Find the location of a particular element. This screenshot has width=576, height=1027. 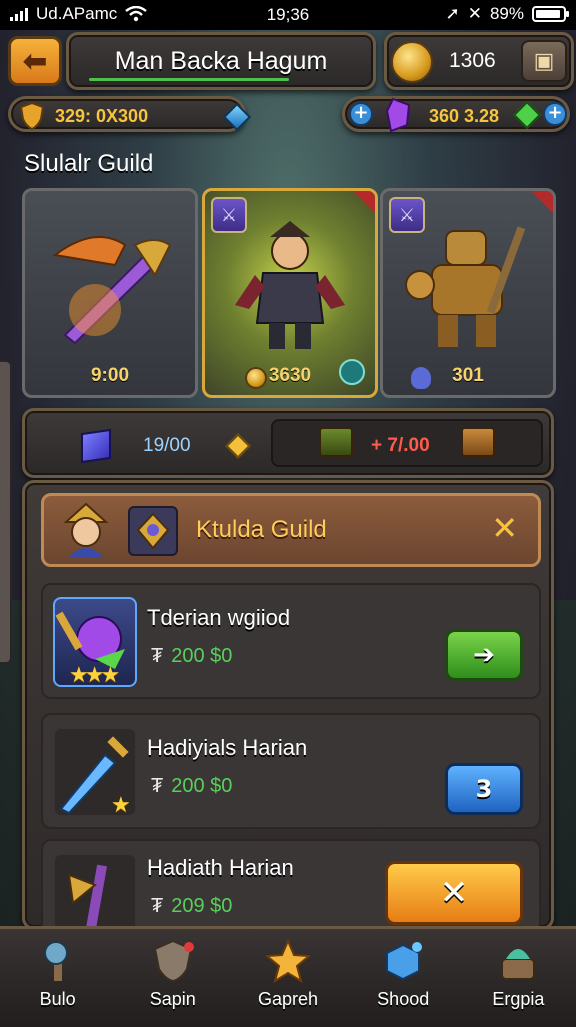

leaf-chest-icon is located at coordinates (518, 964).